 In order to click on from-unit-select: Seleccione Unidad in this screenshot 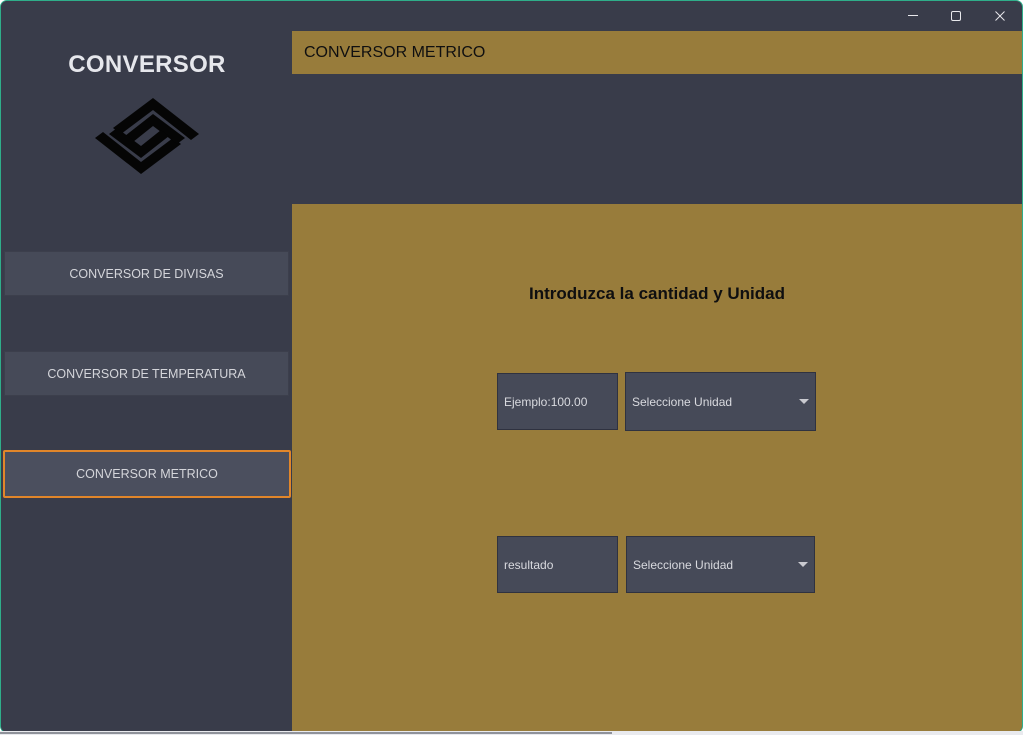, I will do `click(720, 401)`.